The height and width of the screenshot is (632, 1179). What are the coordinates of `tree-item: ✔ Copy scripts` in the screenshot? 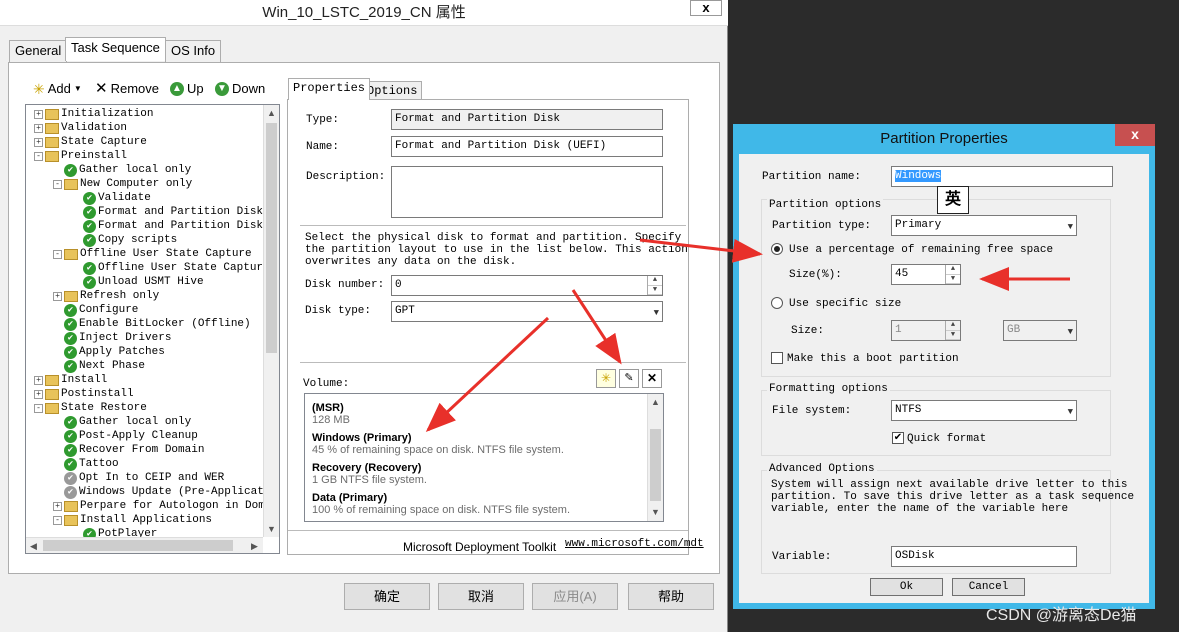 It's located at (124, 240).